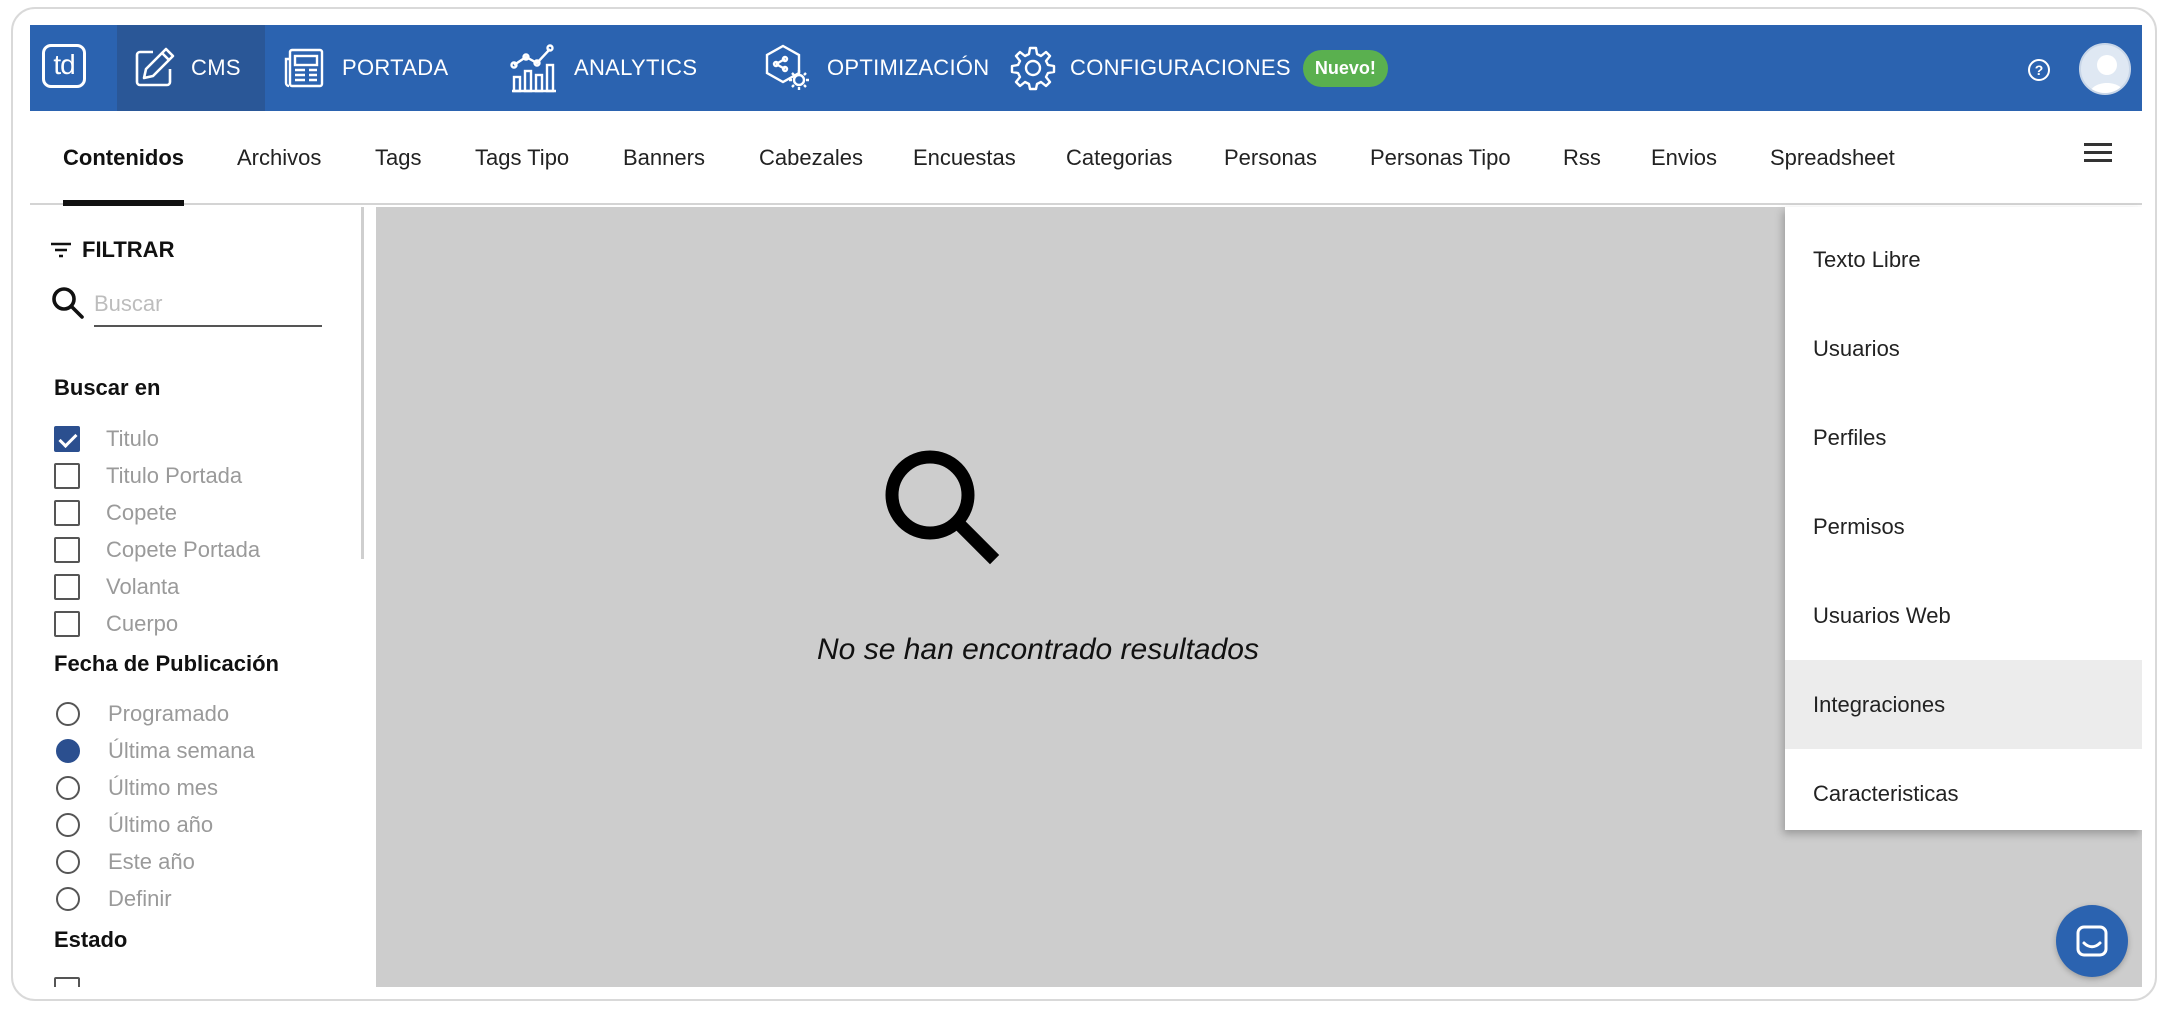  What do you see at coordinates (533, 68) in the screenshot?
I see `bar-chart-icon` at bounding box center [533, 68].